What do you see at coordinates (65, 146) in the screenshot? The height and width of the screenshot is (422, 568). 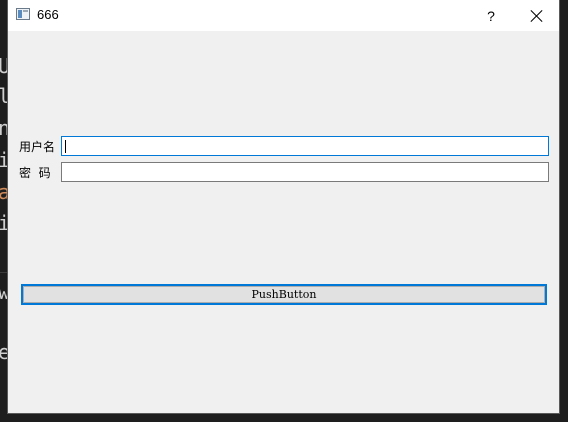 I see `text-cursor` at bounding box center [65, 146].